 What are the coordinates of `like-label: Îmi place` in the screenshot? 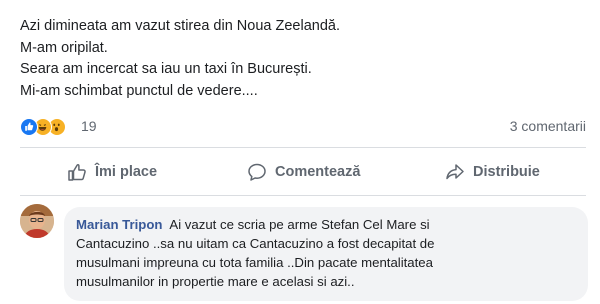 It's located at (126, 172).